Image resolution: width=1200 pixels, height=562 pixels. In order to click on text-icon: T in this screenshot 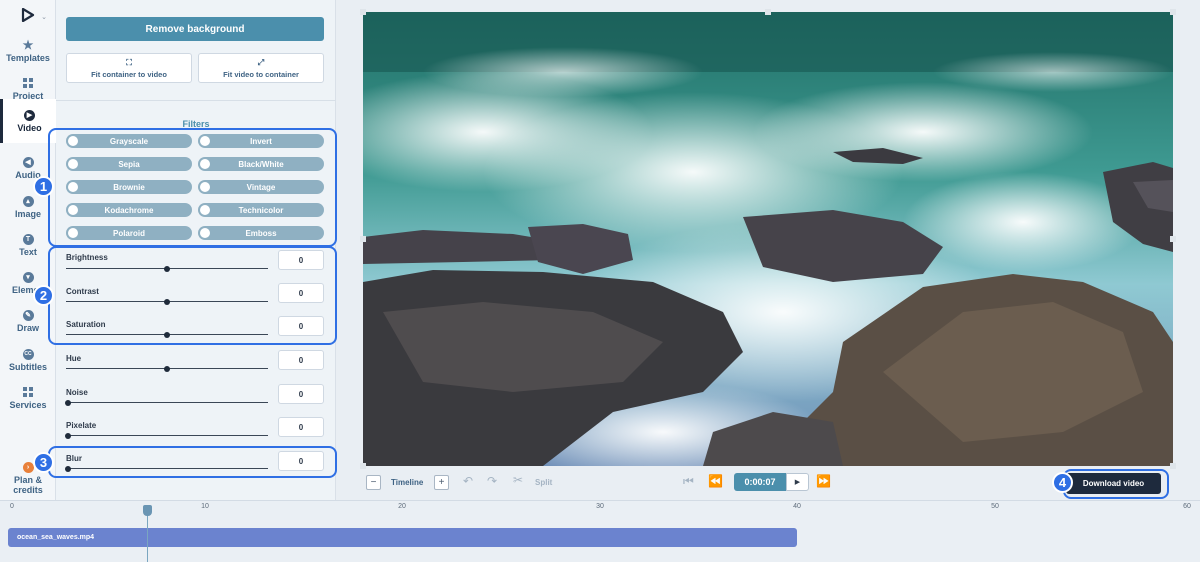, I will do `click(28, 239)`.